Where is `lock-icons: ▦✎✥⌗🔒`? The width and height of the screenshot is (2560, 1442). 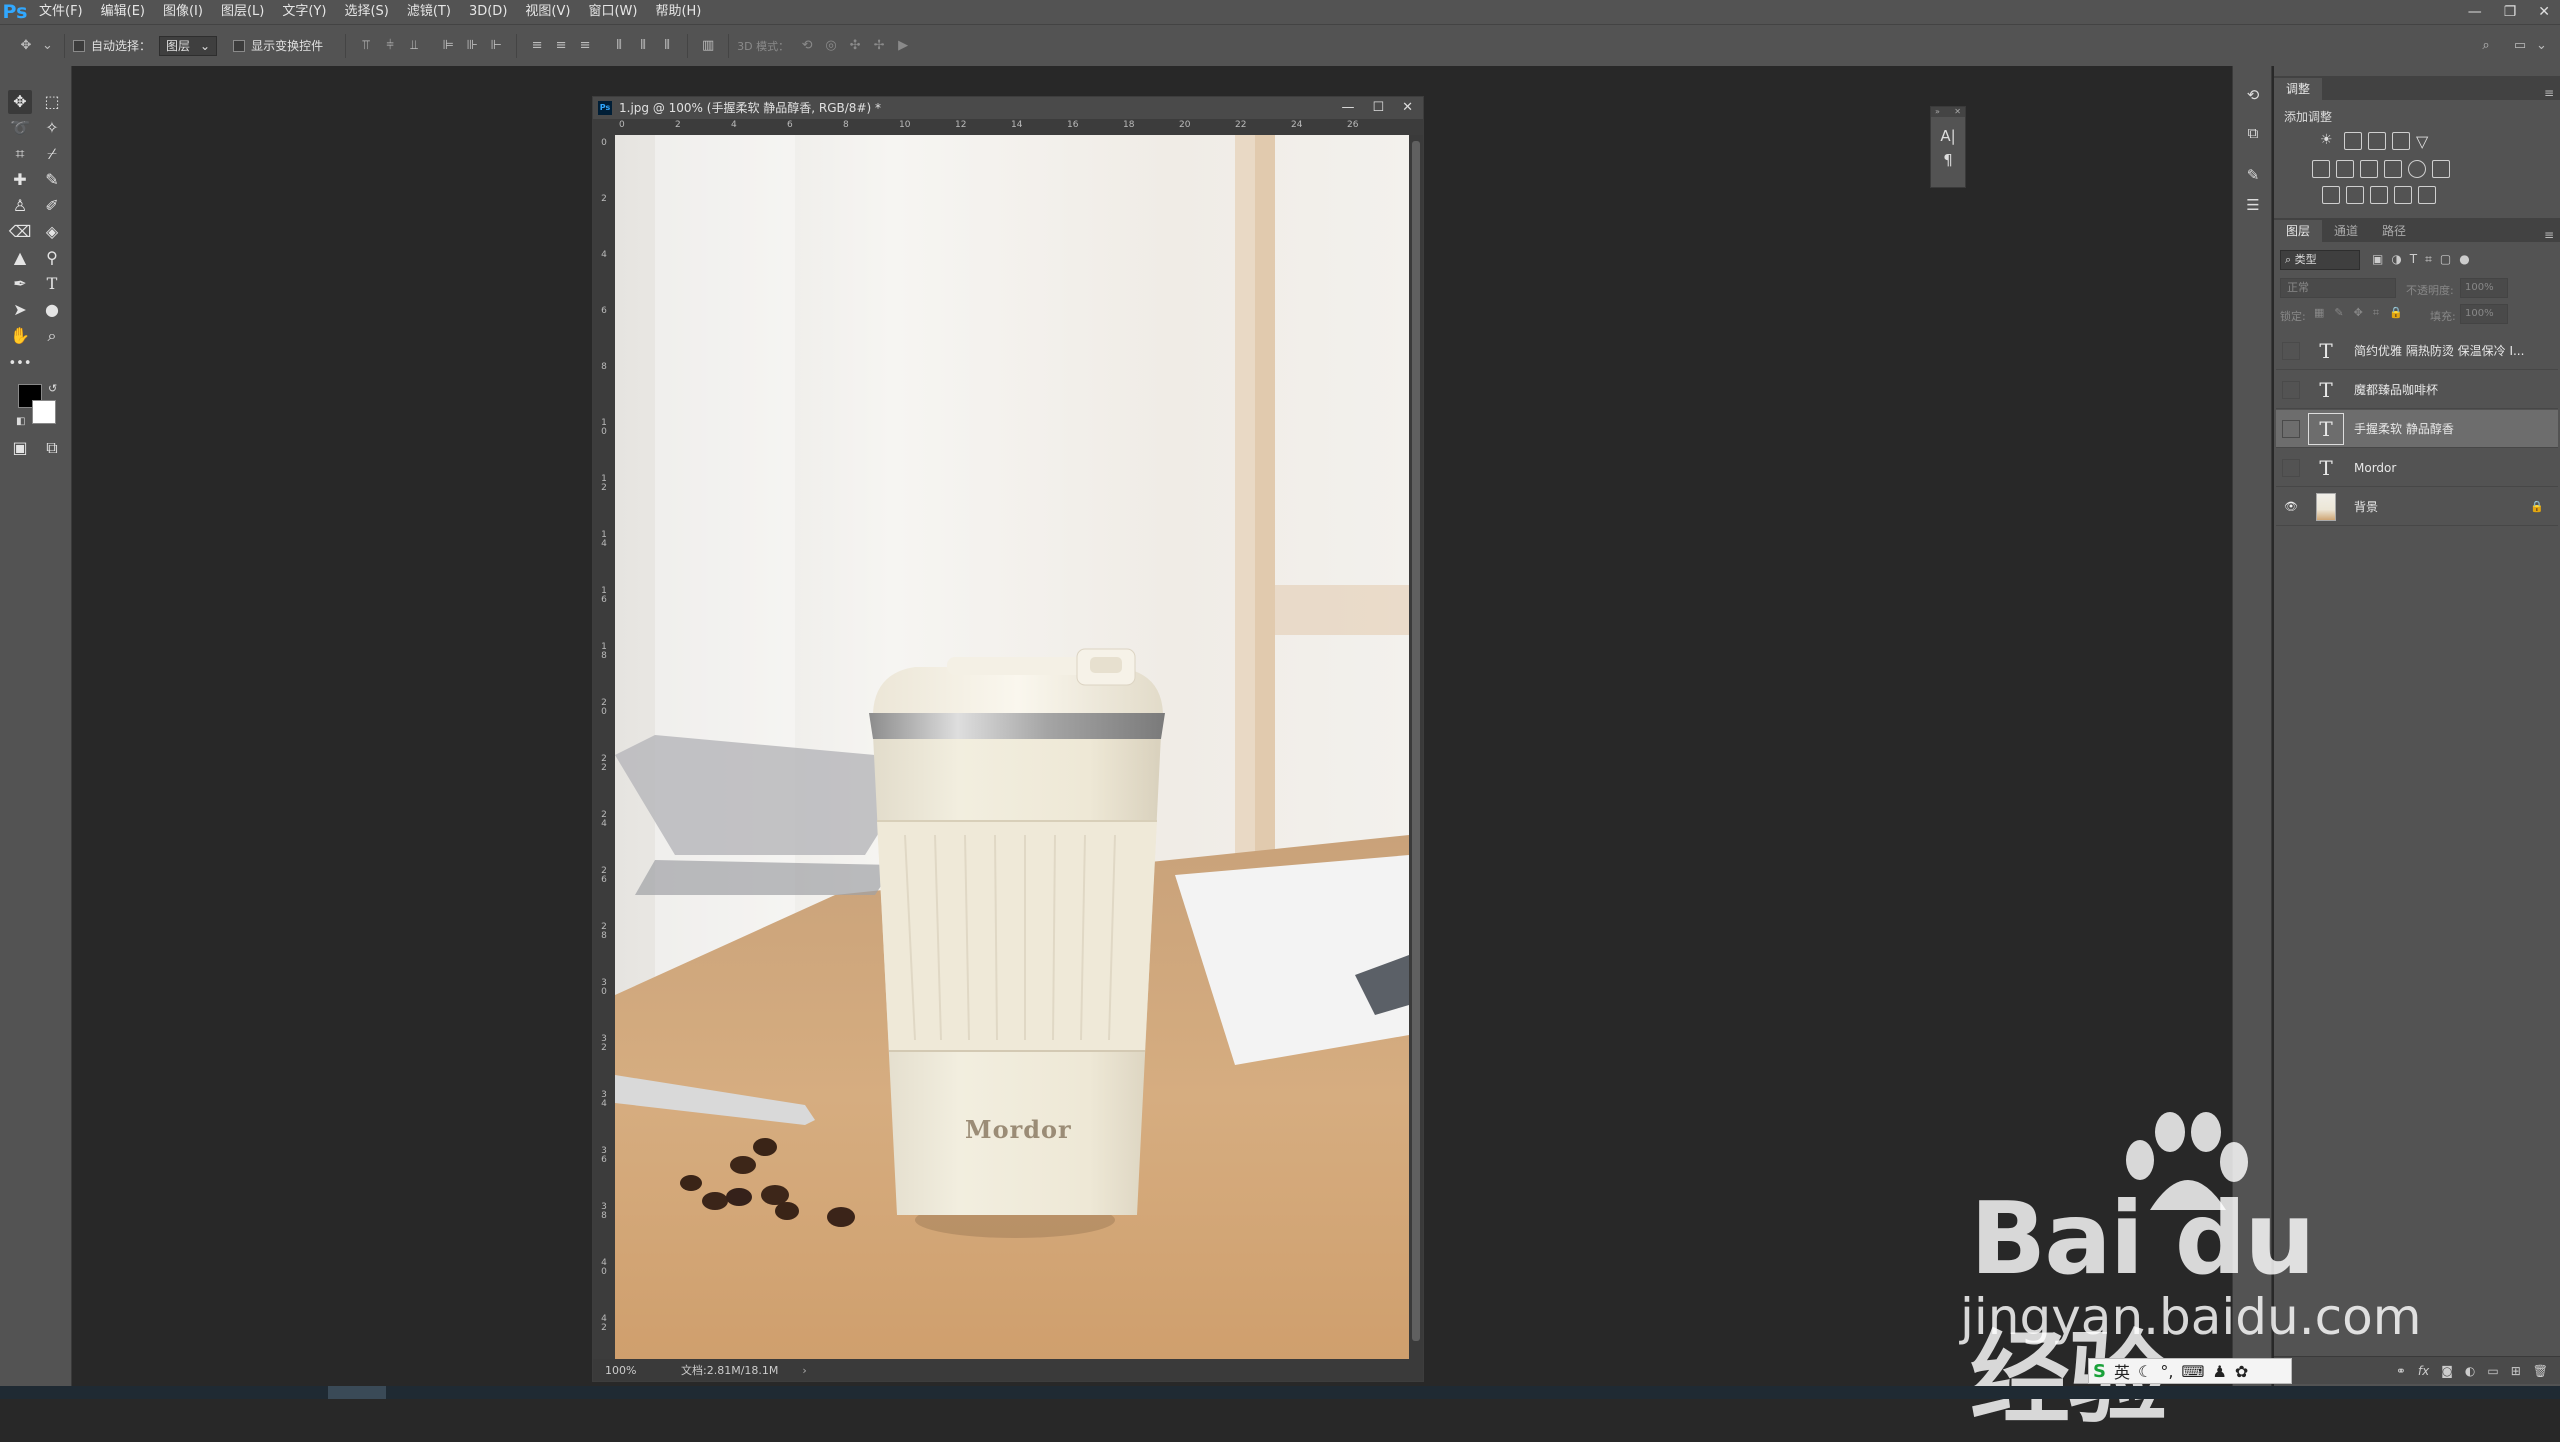 lock-icons: ▦✎✥⌗🔒 is located at coordinates (2363, 313).